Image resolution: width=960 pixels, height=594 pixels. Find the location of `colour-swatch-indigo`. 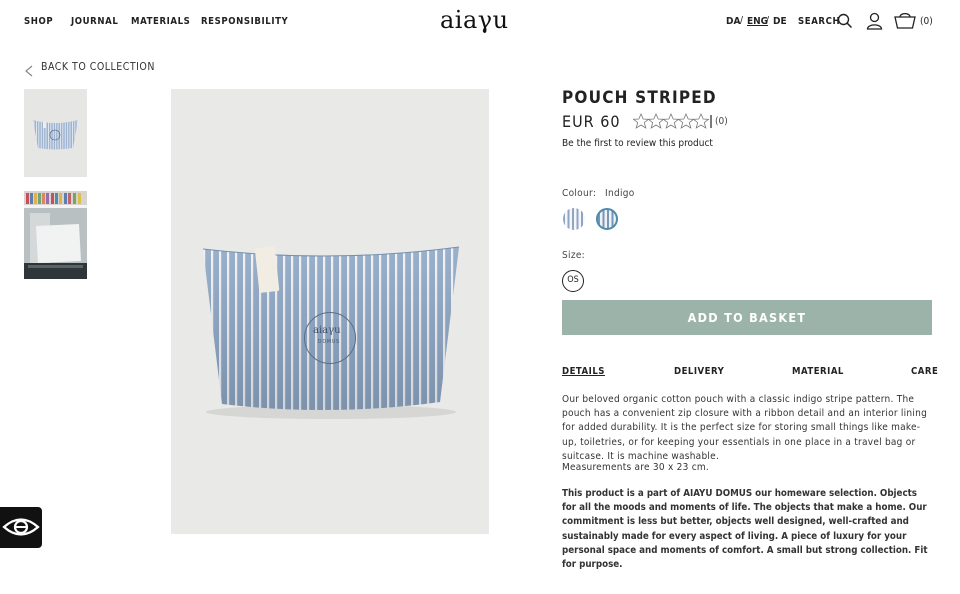

colour-swatch-indigo is located at coordinates (607, 219).